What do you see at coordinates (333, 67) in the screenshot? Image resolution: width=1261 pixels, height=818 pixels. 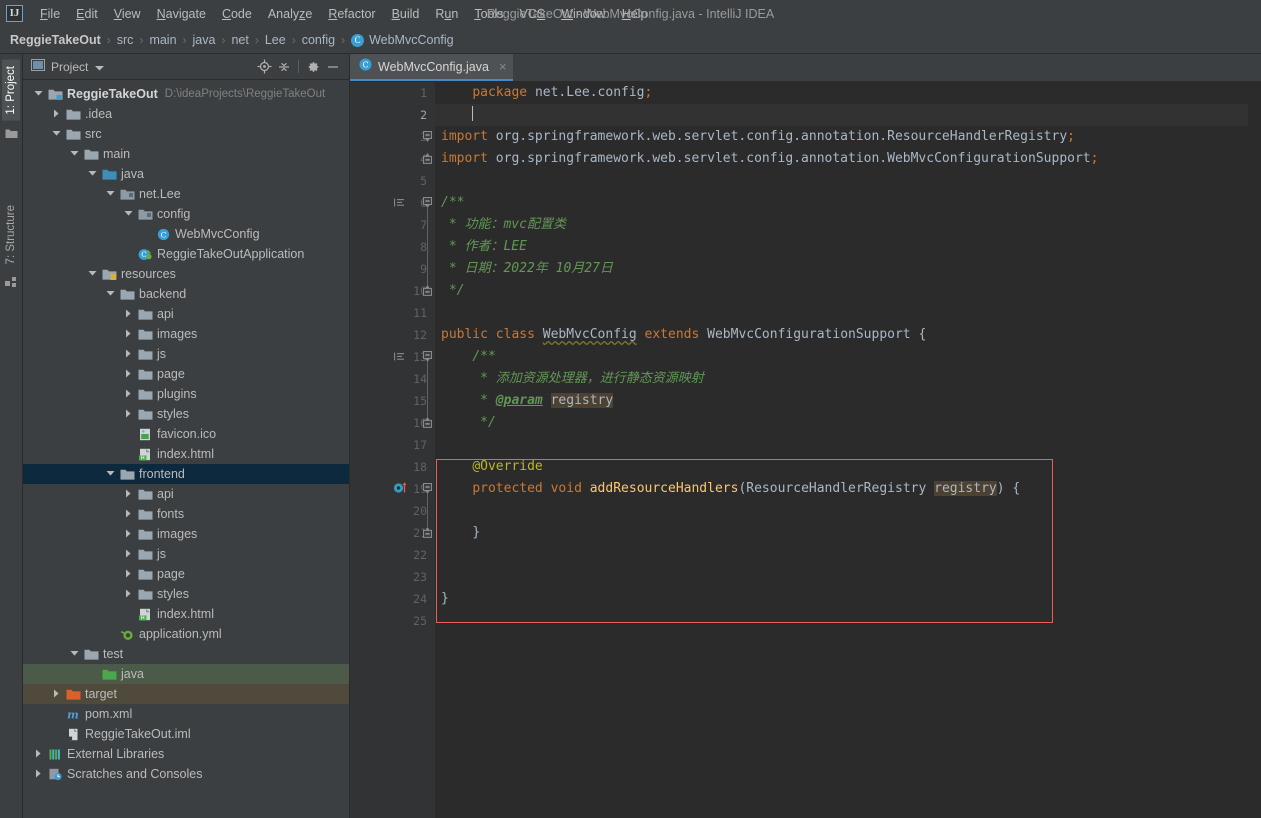 I see `hide-panel-icon` at bounding box center [333, 67].